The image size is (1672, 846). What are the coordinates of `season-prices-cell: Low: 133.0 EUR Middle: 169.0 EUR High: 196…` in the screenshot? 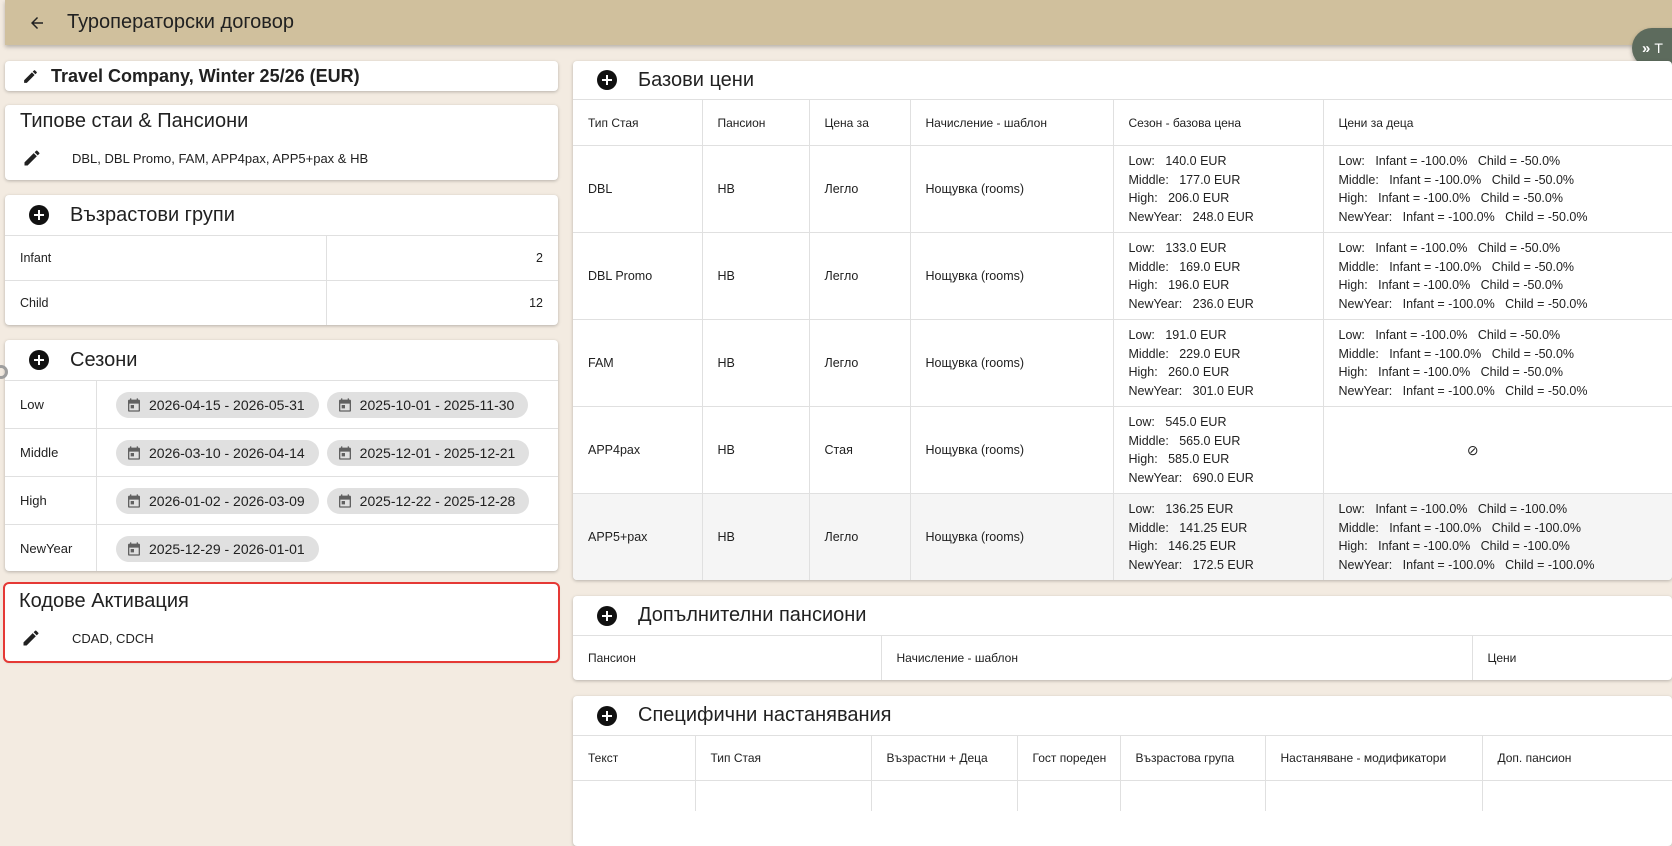 It's located at (1218, 276).